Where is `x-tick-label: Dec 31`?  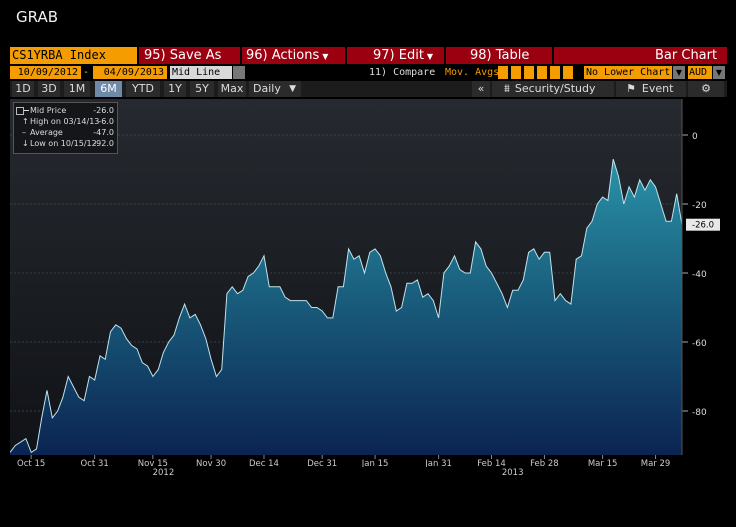
x-tick-label: Dec 31 is located at coordinates (322, 463).